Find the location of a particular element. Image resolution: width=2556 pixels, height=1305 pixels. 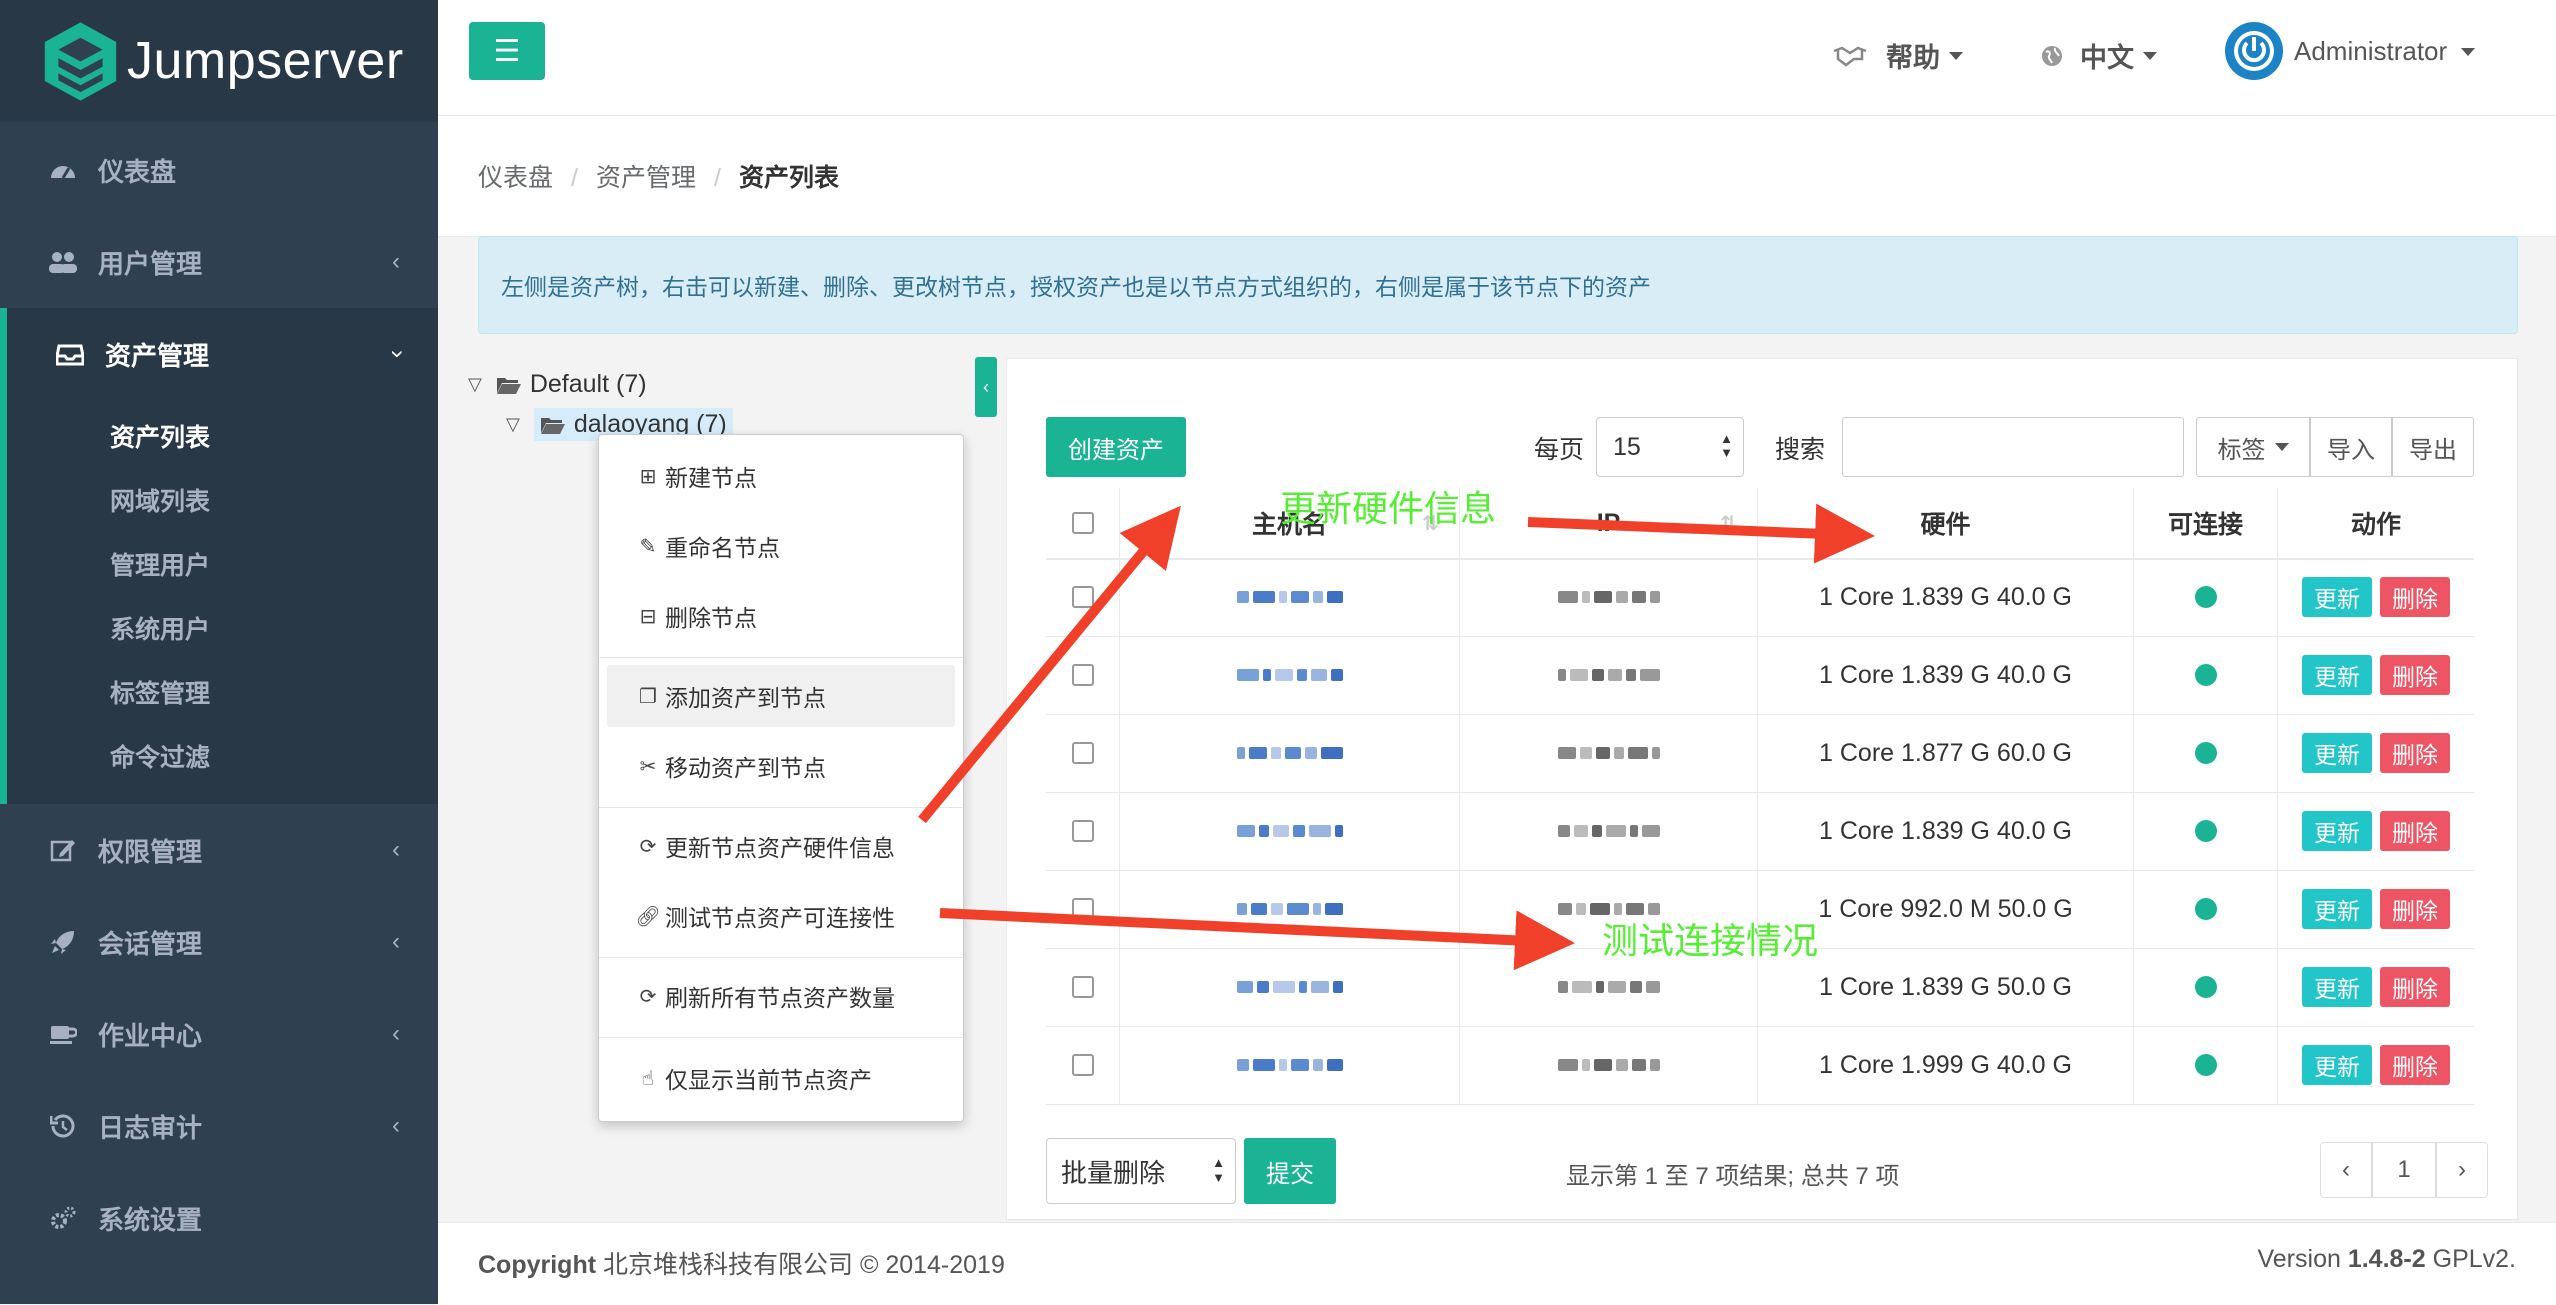

help-menu: 帮助 is located at coordinates (1897, 55).